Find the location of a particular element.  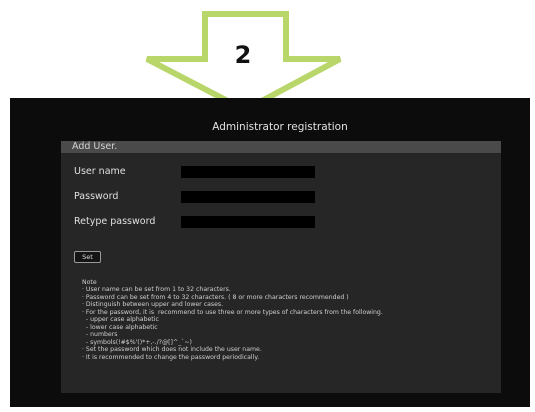

note-item: - upper case alphabetic is located at coordinates (120, 320).